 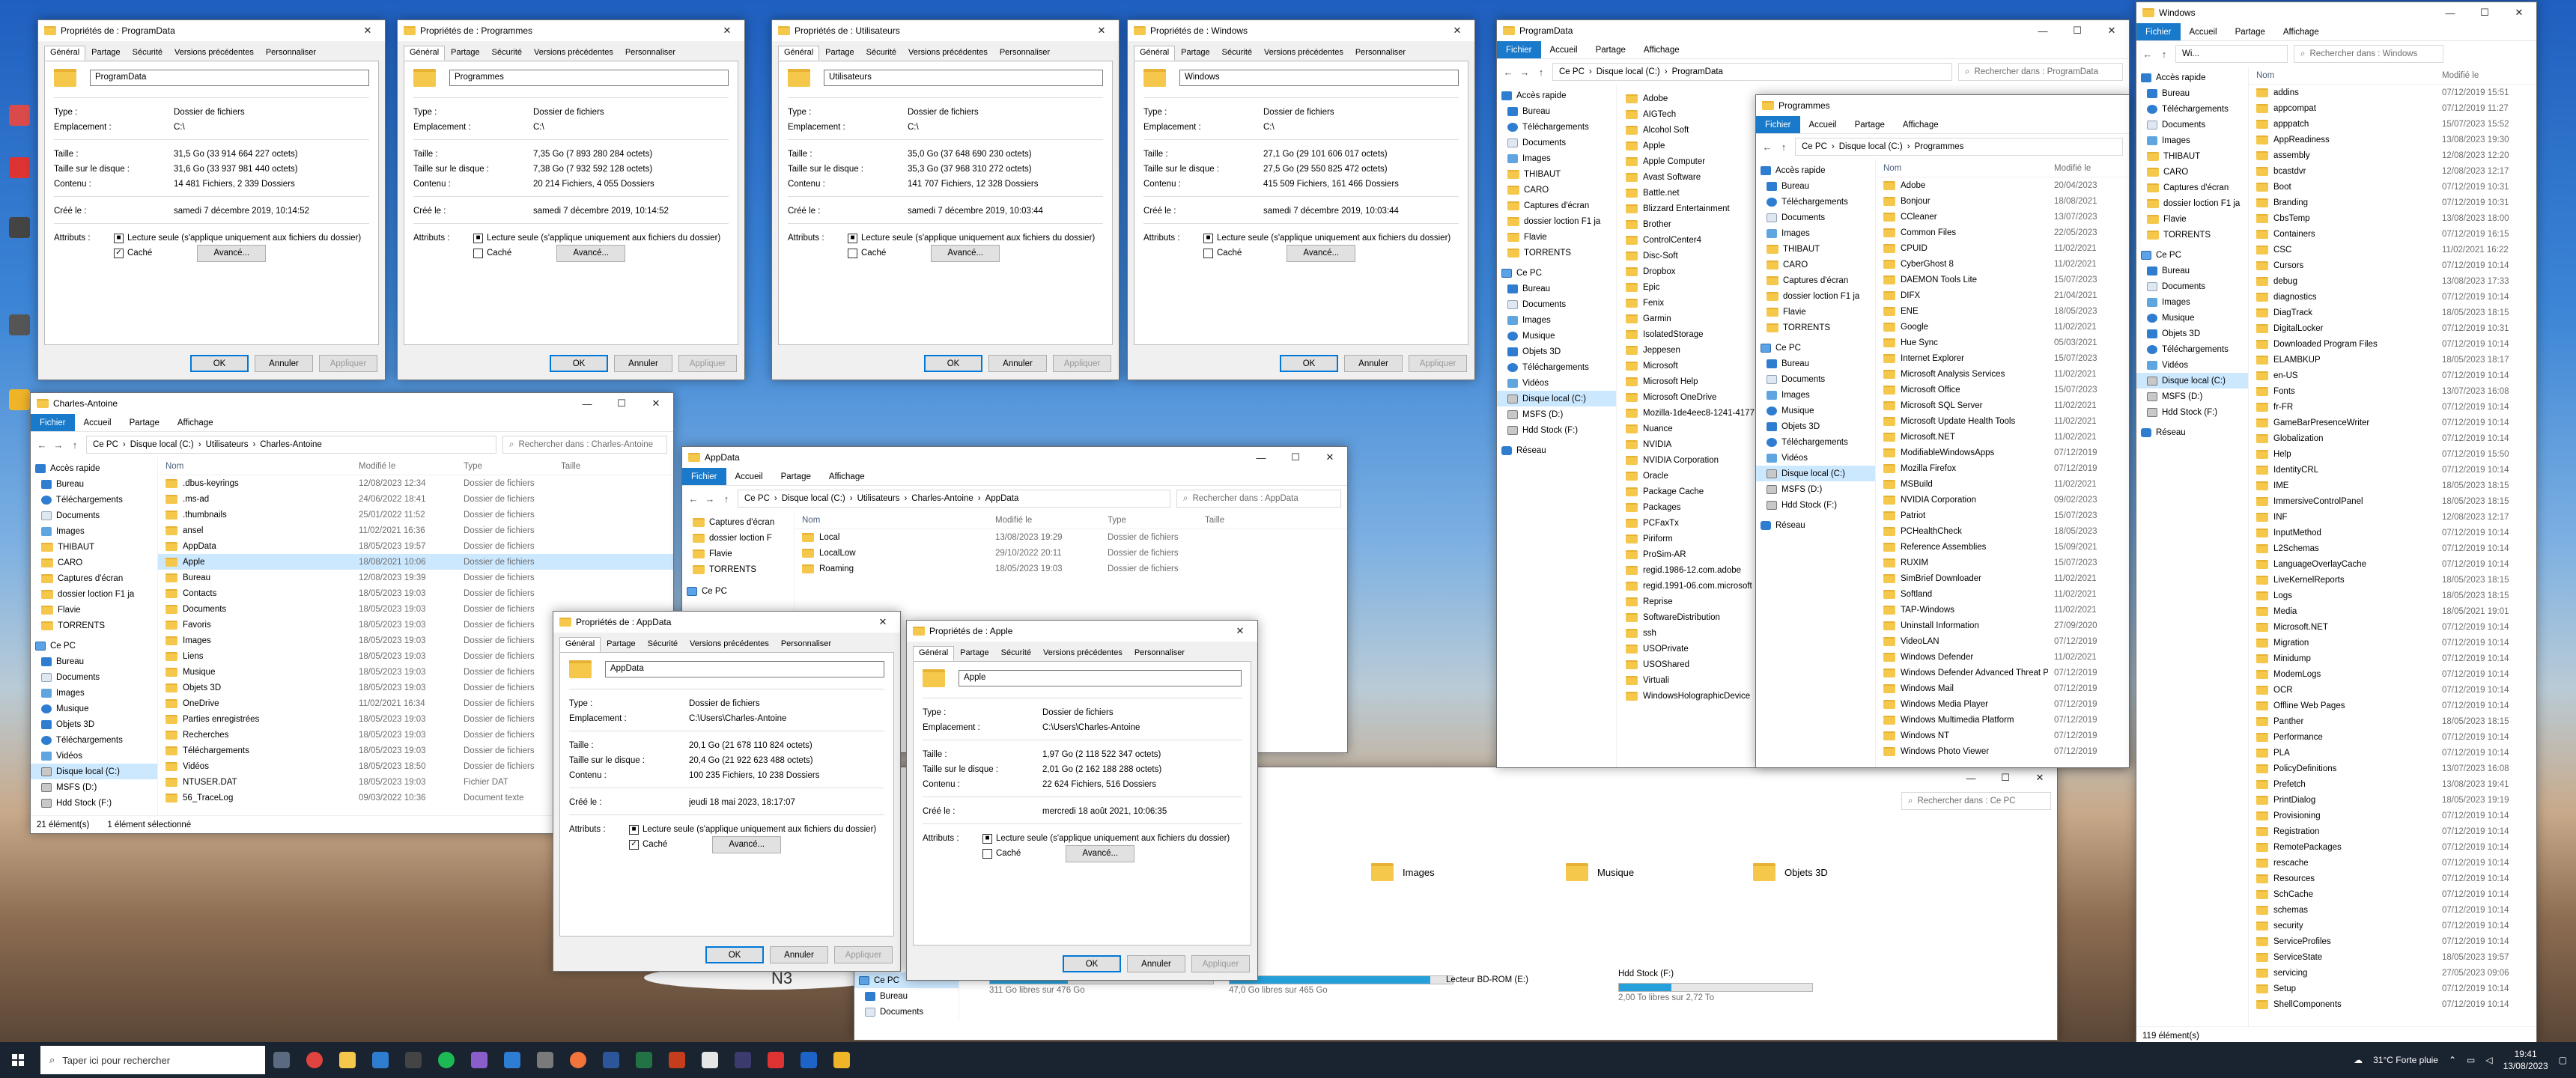 What do you see at coordinates (2392, 391) in the screenshot?
I see `table-row: Fonts 13/07/2023 16:08` at bounding box center [2392, 391].